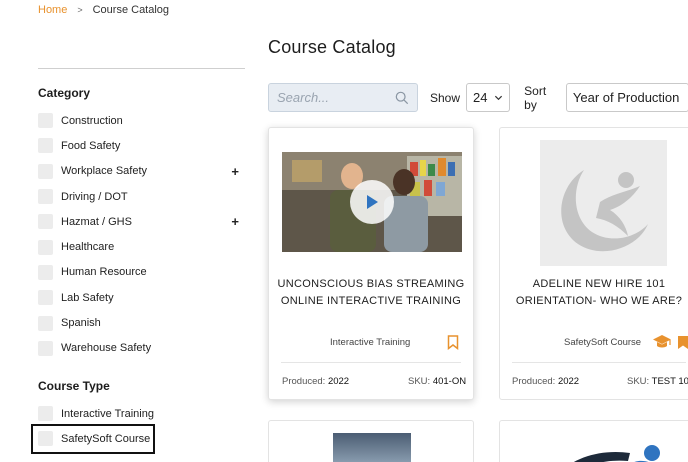  I want to click on search-box, so click(343, 97).